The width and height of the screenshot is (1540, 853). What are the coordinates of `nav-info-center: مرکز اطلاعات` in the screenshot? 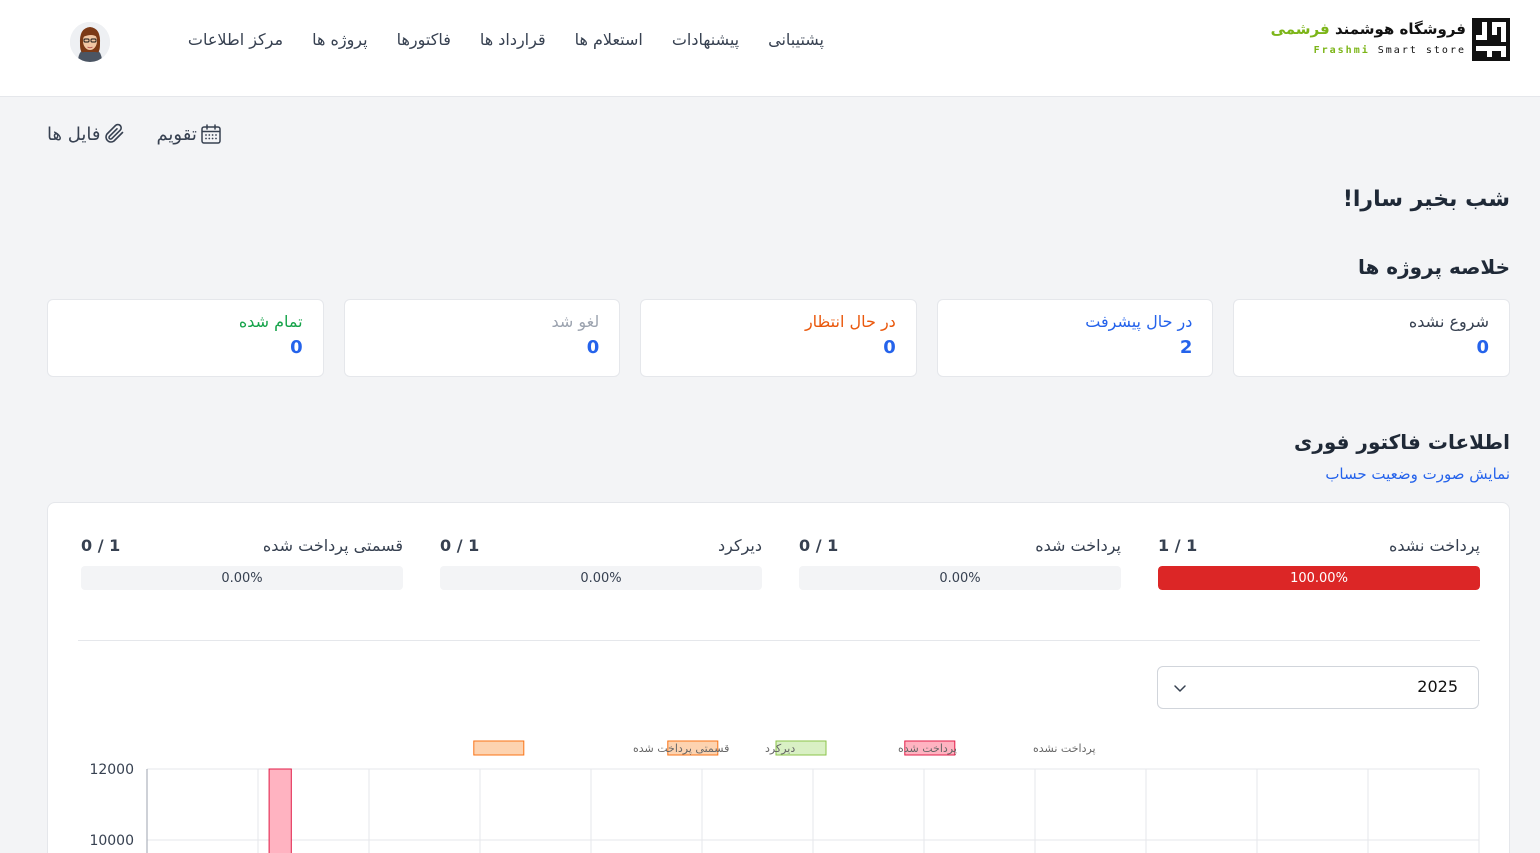 It's located at (235, 42).